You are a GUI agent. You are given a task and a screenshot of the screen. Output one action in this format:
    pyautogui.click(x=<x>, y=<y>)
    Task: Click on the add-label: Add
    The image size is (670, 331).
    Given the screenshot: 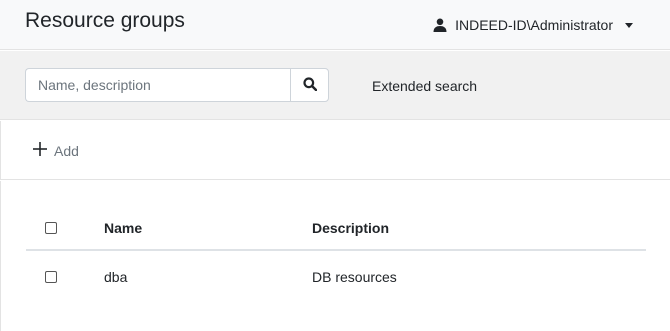 What is the action you would take?
    pyautogui.click(x=66, y=150)
    